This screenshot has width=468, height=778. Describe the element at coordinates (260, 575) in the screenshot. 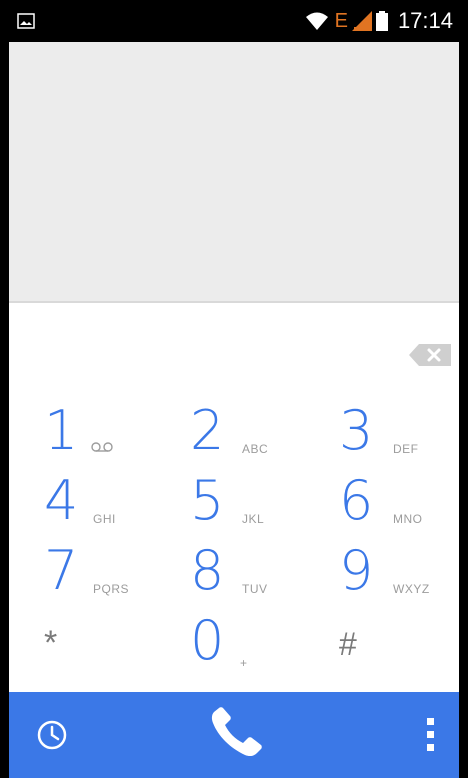

I see `key-8: 8 TUV` at that location.